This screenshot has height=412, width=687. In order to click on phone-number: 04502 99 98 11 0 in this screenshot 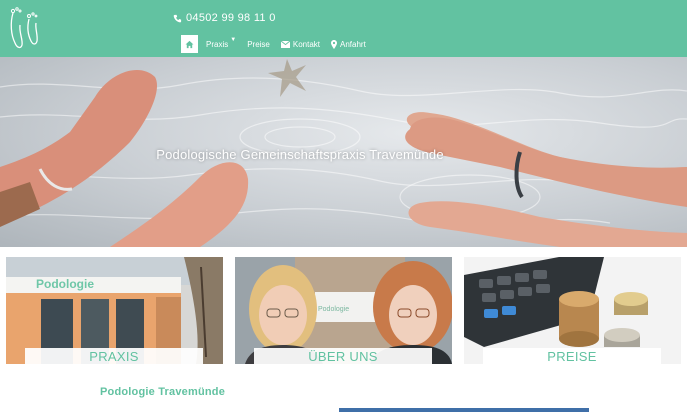, I will do `click(224, 18)`.